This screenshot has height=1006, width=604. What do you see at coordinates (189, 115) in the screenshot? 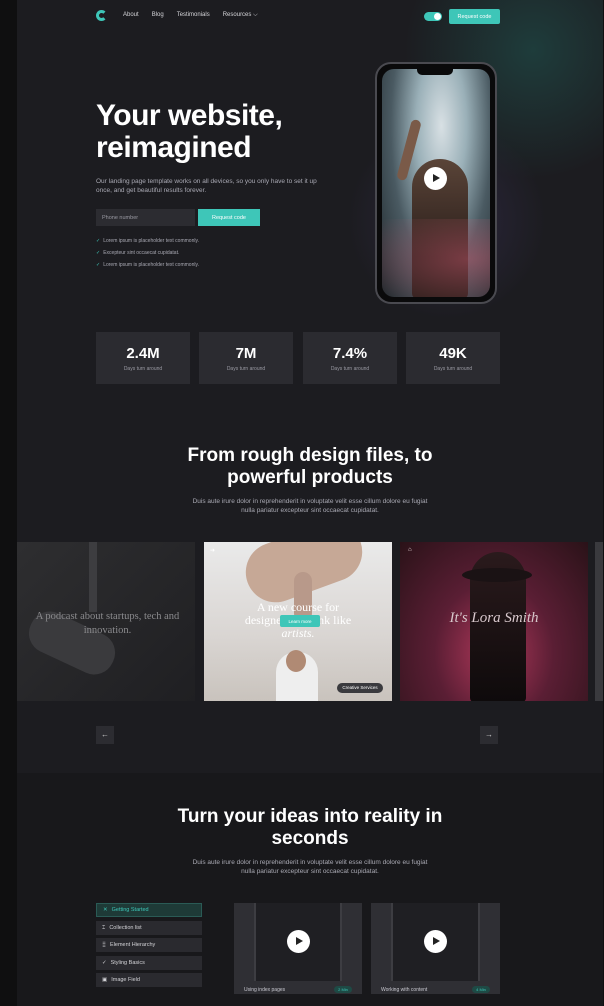
I see `hero-title-line1: Your website,` at bounding box center [189, 115].